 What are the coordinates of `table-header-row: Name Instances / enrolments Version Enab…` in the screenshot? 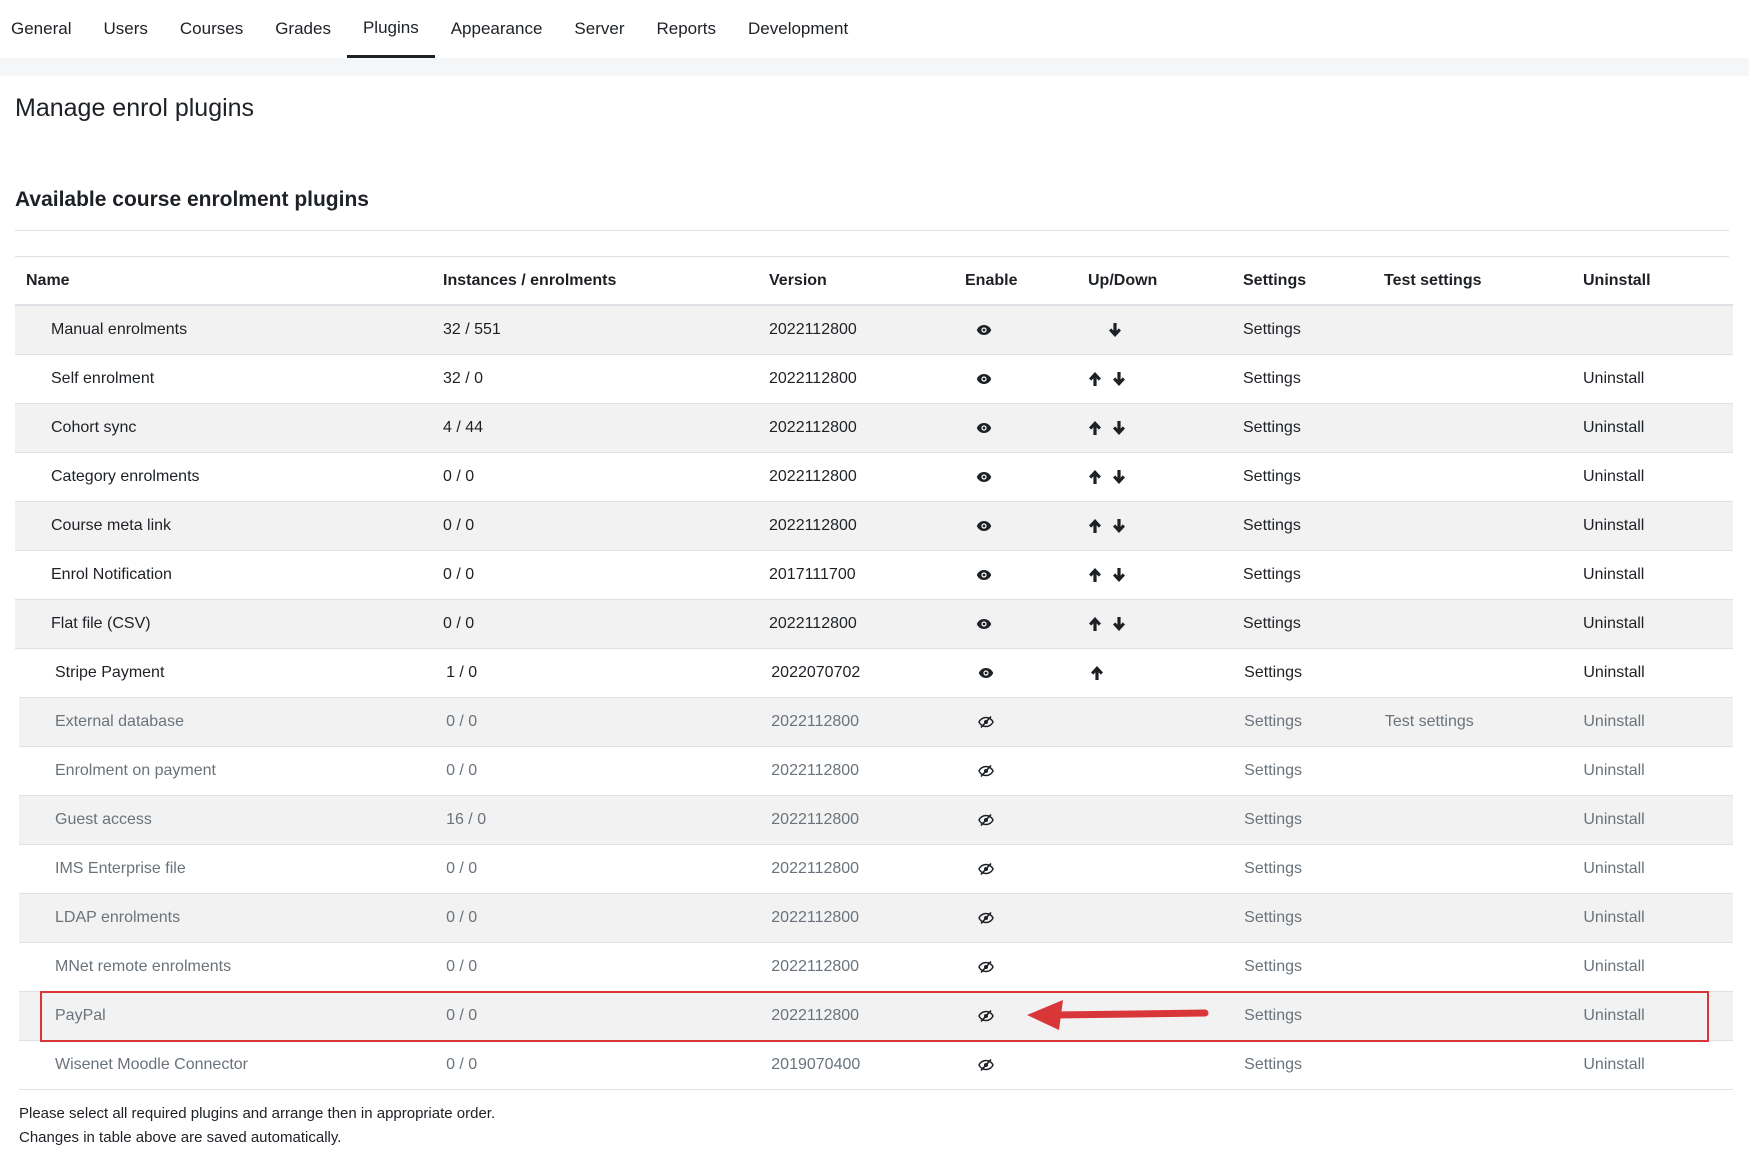 It's located at (874, 281).